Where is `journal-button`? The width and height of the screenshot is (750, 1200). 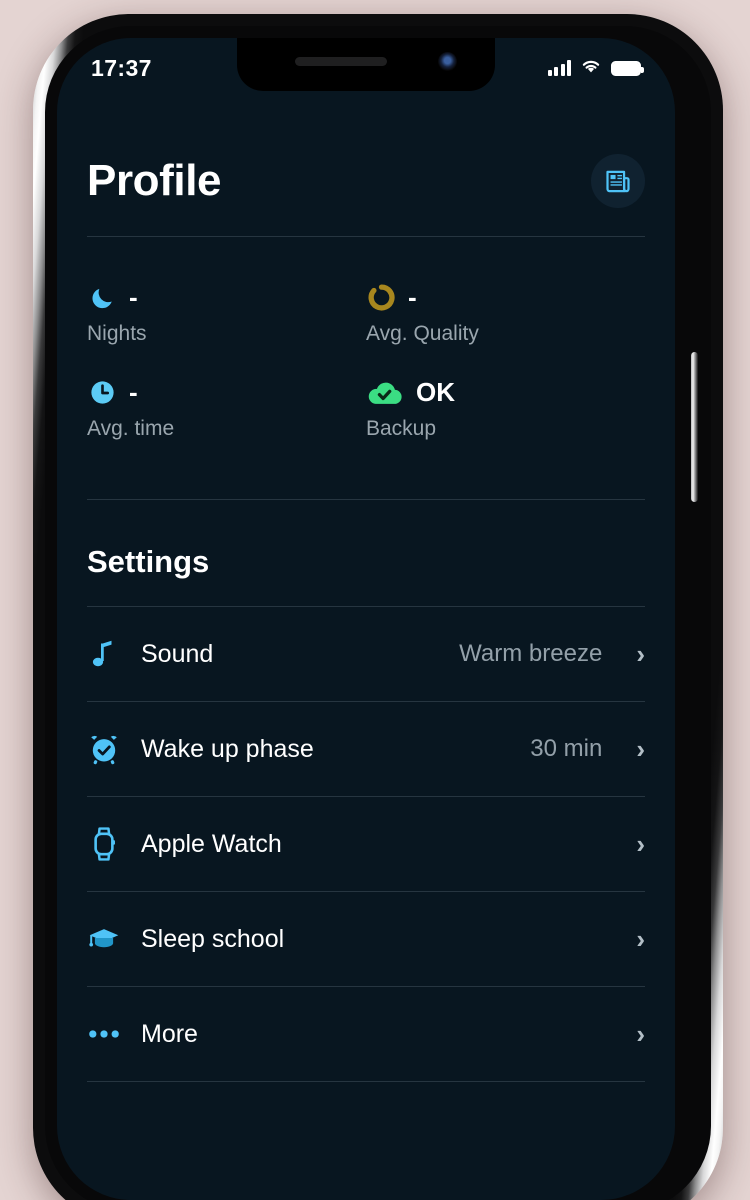 journal-button is located at coordinates (618, 181).